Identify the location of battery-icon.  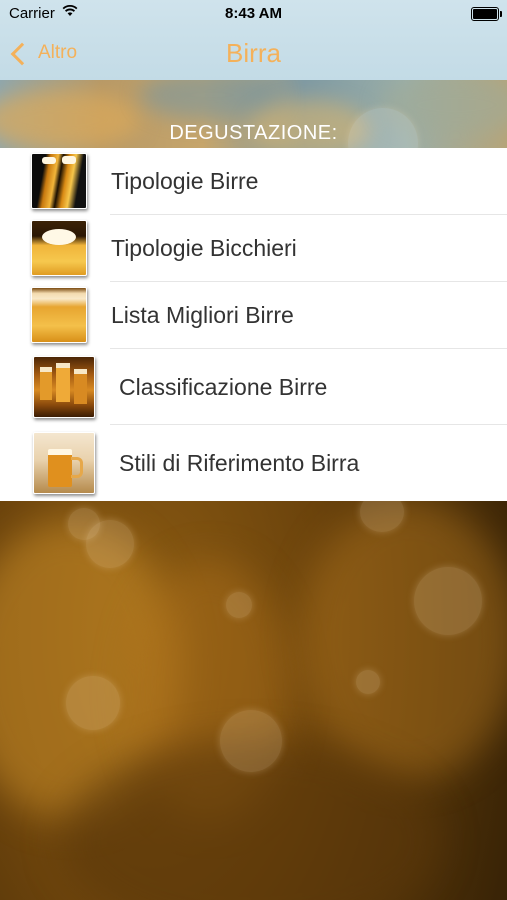
(486, 14).